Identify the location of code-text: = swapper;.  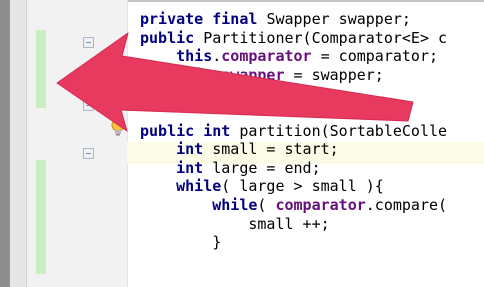
(334, 74).